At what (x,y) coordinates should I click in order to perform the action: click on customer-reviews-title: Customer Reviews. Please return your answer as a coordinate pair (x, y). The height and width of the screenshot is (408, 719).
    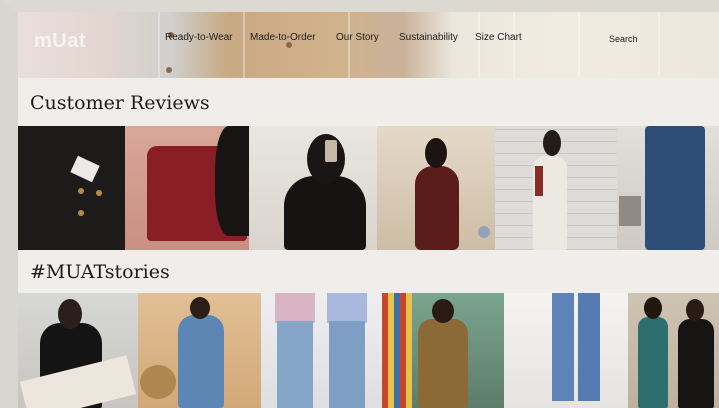
    Looking at the image, I should click on (120, 103).